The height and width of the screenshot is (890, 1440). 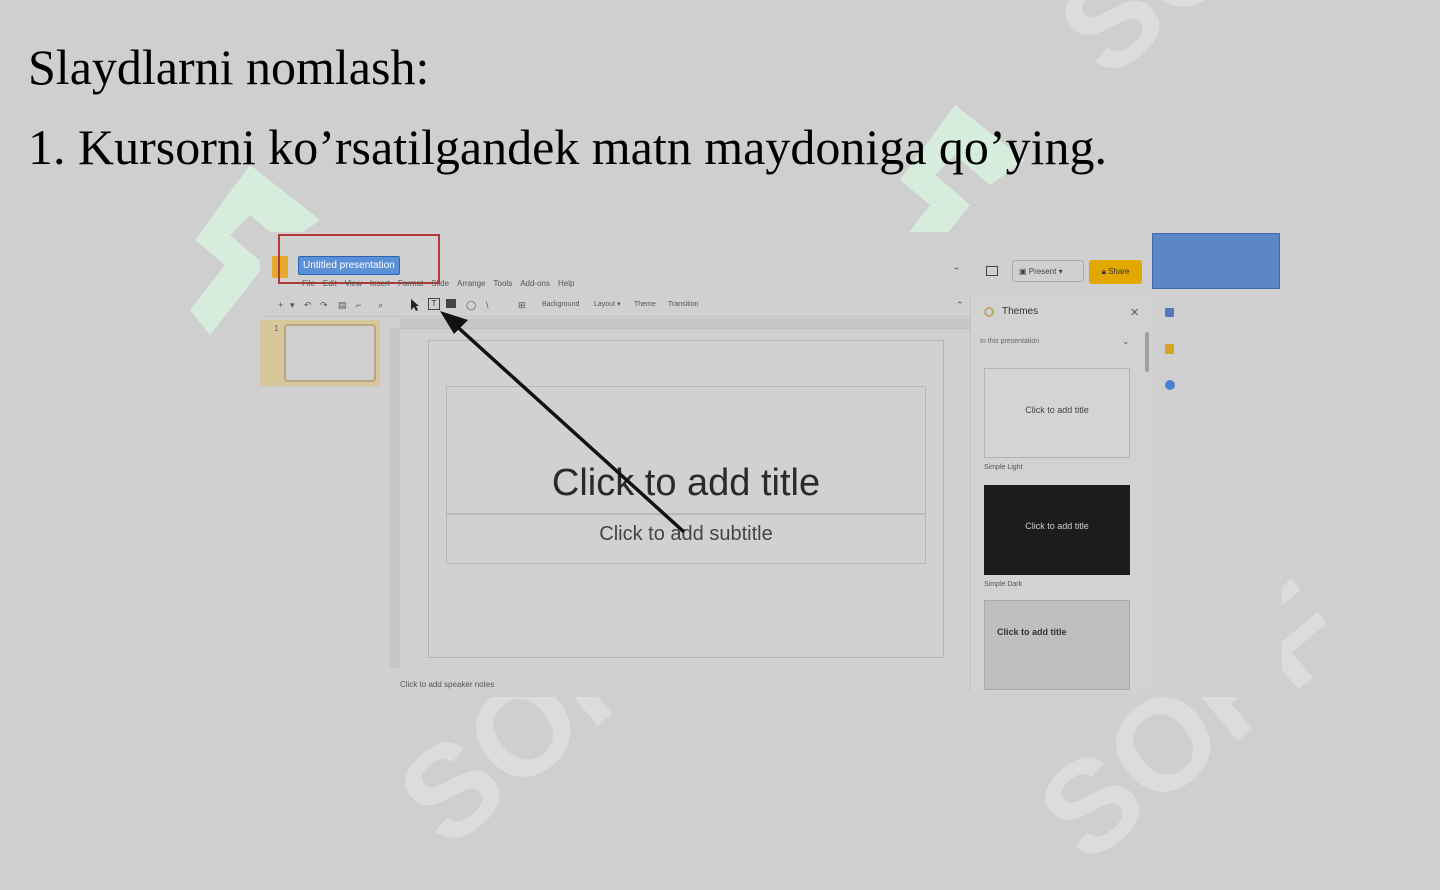 I want to click on watermark-text: SOFF, so click(x=1211, y=52).